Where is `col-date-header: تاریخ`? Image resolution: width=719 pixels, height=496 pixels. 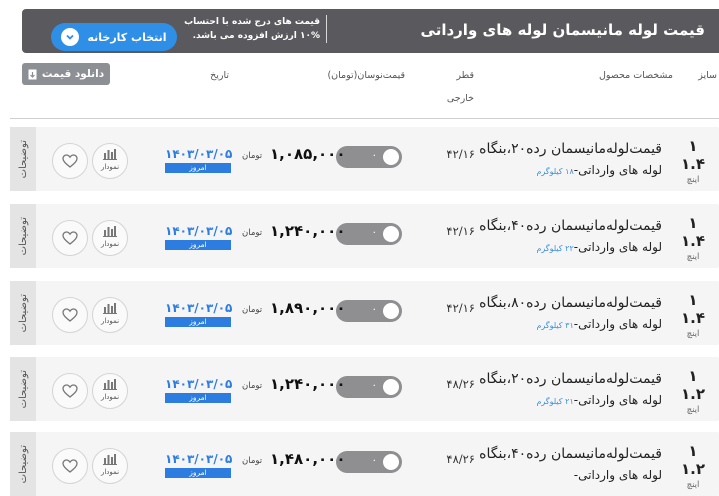
col-date-header: تاریخ is located at coordinates (219, 75).